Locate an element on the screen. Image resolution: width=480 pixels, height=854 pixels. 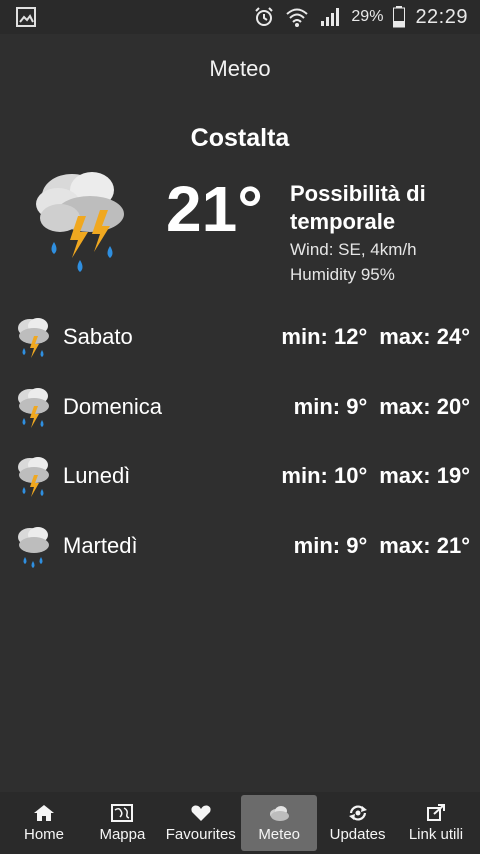
forecast-max: max: 21° is located at coordinates (424, 545).